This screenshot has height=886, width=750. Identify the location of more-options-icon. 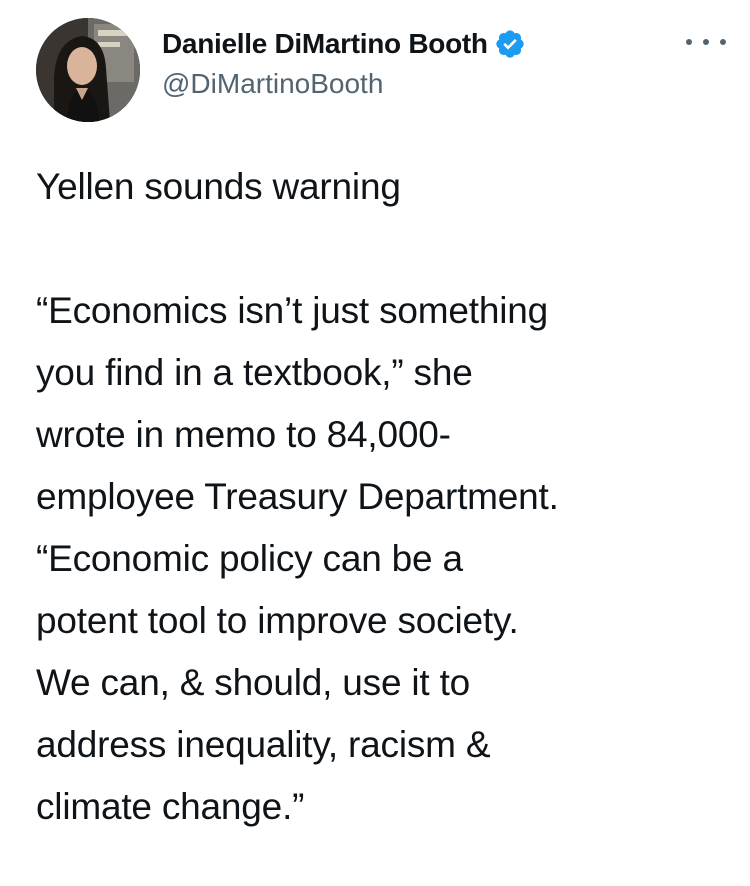
(706, 42).